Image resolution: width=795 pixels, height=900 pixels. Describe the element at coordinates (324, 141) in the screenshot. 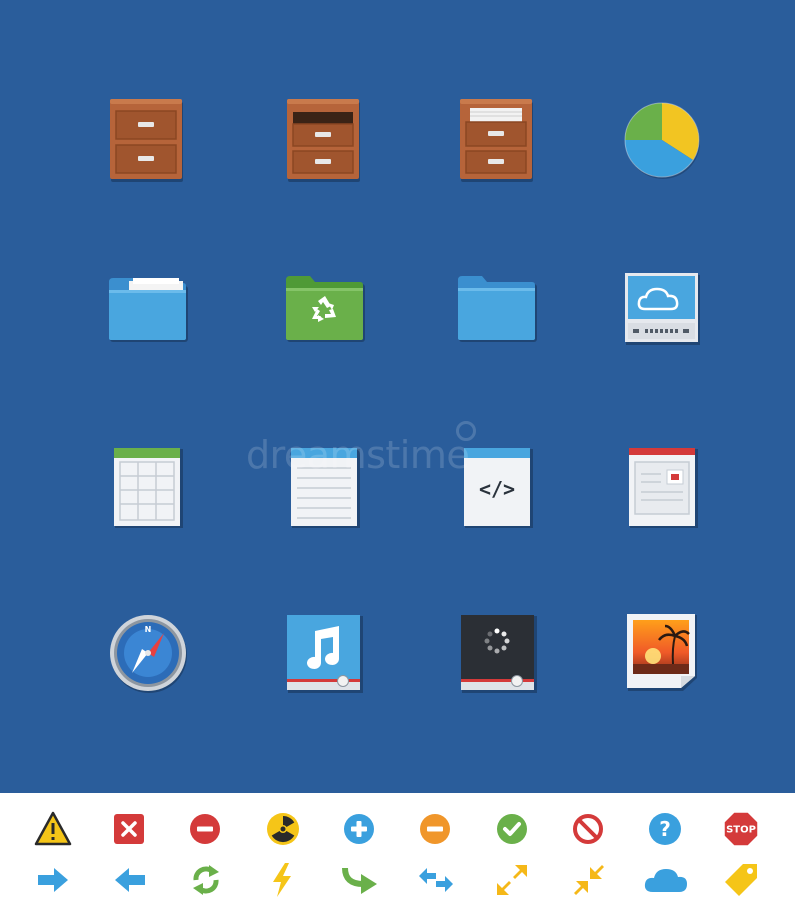

I see `open-drawer-cabinet-icon` at that location.